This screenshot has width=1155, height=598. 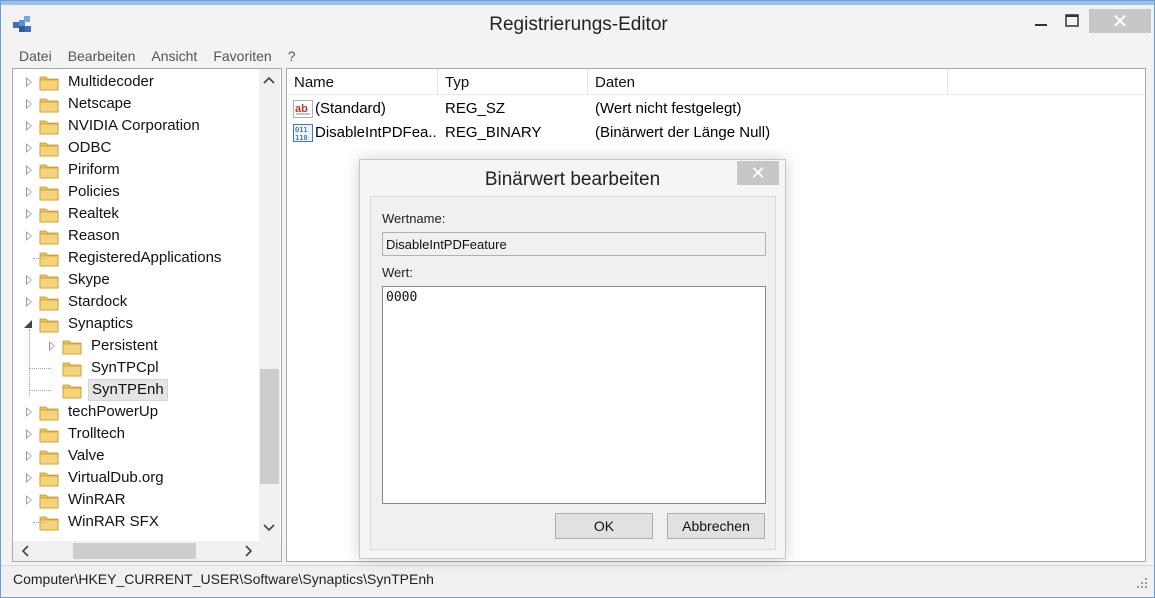 I want to click on column-header-data: Daten, so click(x=768, y=82).